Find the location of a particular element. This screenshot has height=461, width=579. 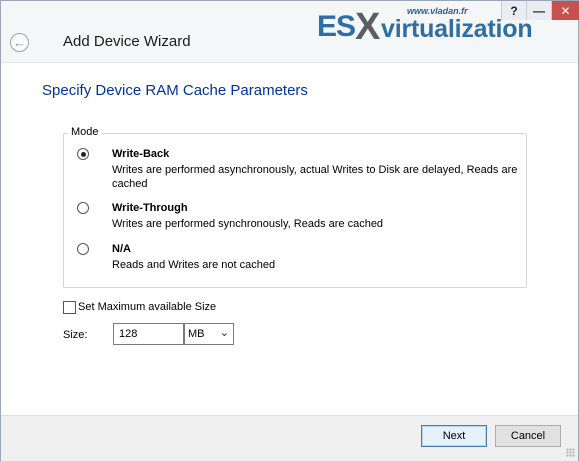

size-label: Size: is located at coordinates (75, 335).